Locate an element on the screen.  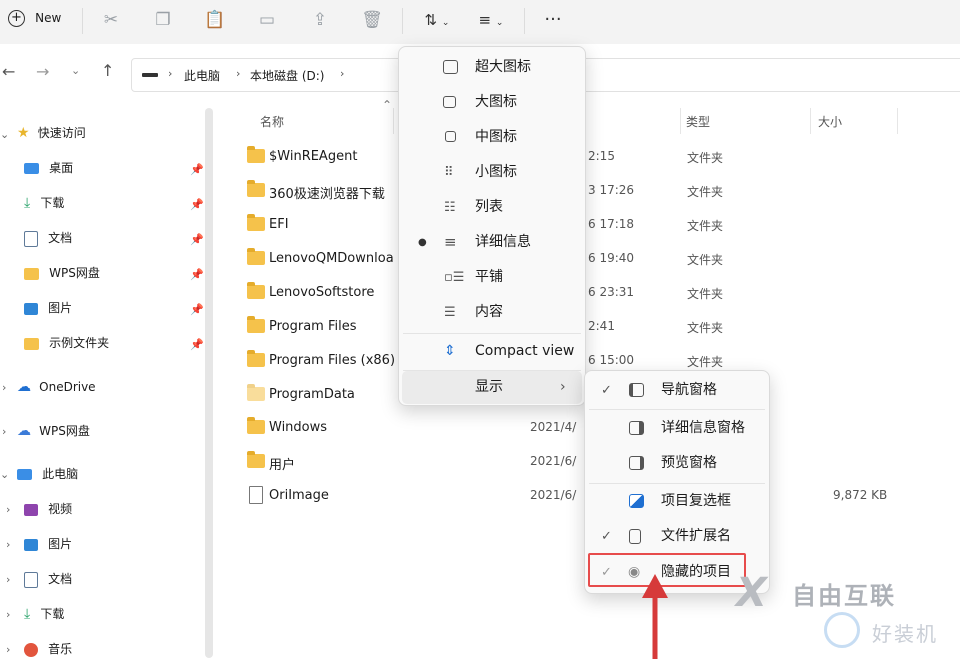
menu-item-content: ☰ 内容 is located at coordinates (492, 312).